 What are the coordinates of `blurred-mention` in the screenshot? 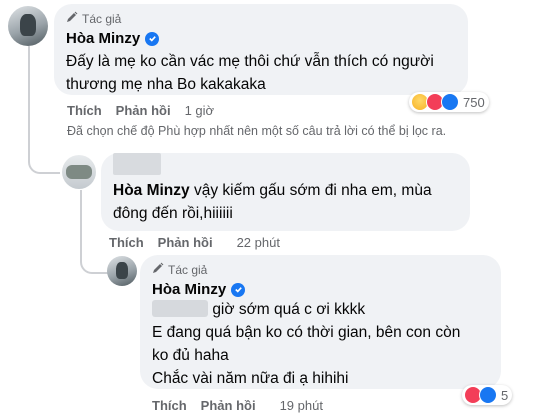 It's located at (180, 308).